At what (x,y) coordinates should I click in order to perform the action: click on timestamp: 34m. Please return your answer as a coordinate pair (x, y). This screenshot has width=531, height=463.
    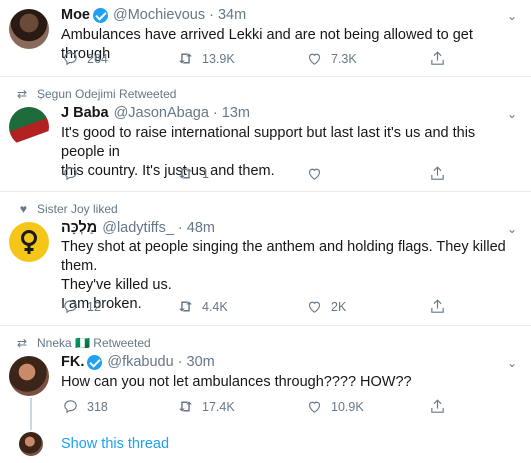
    Looking at the image, I should click on (232, 15).